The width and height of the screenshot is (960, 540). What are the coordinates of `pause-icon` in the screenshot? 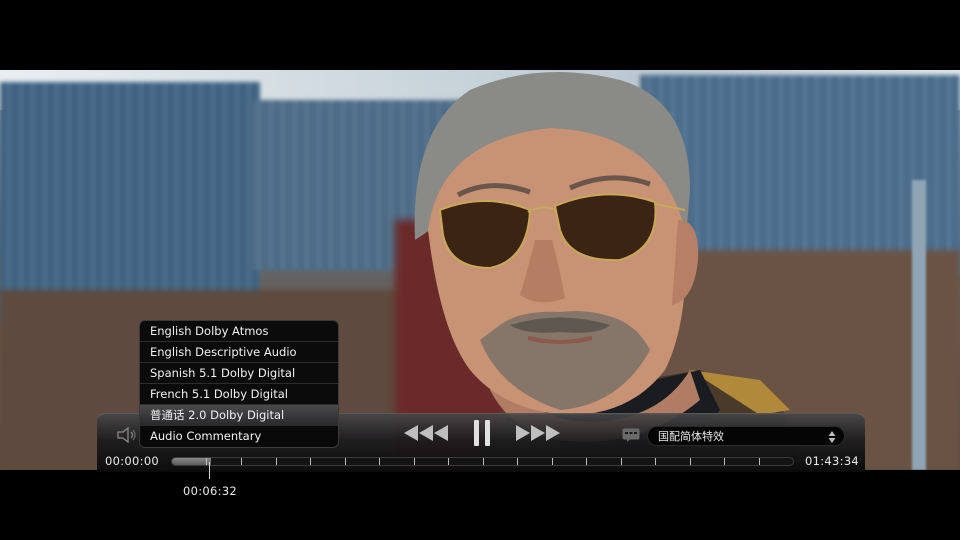 It's located at (482, 433).